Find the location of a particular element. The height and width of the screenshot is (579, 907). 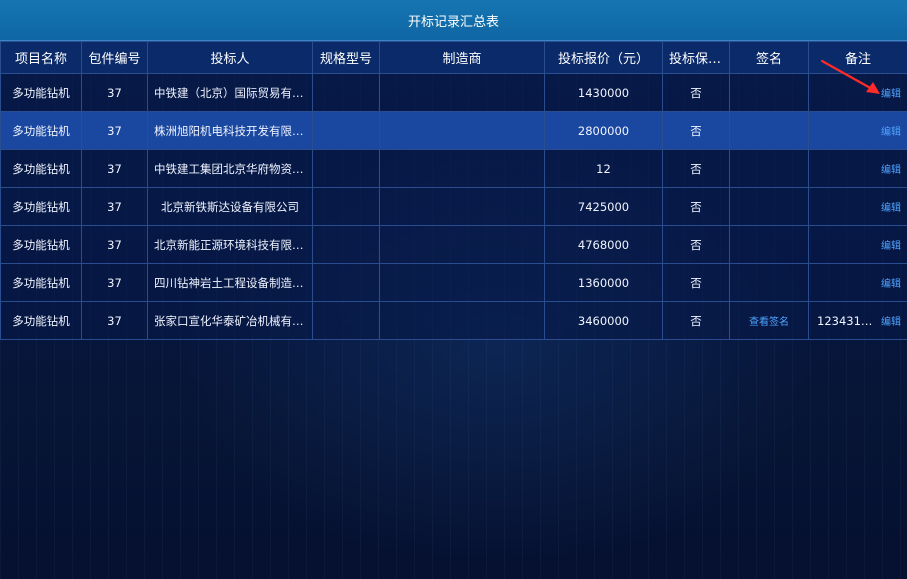

cell-bidder: 北京新铁斯达设备有限公司 is located at coordinates (230, 206).